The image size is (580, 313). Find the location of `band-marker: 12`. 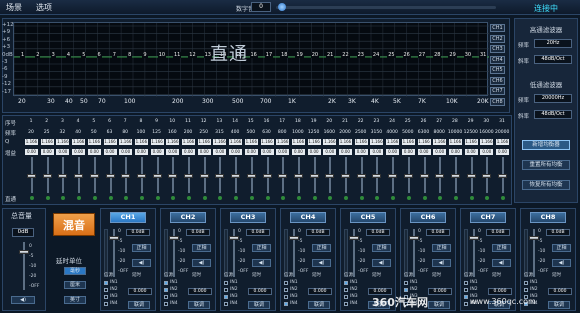

band-marker: 12 is located at coordinates (192, 55).